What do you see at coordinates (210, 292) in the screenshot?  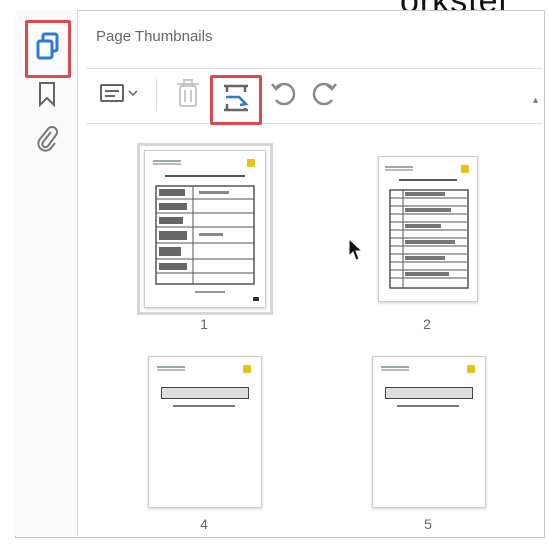 I see `footer-line` at bounding box center [210, 292].